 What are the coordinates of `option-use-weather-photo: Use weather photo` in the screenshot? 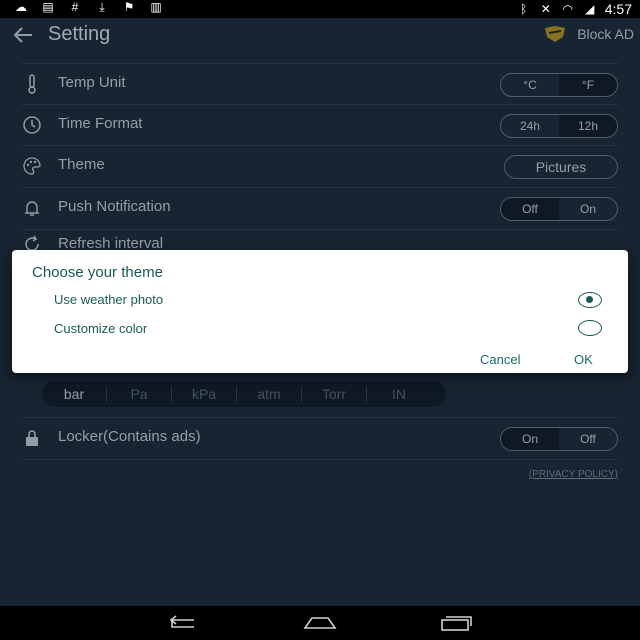 It's located at (108, 299).